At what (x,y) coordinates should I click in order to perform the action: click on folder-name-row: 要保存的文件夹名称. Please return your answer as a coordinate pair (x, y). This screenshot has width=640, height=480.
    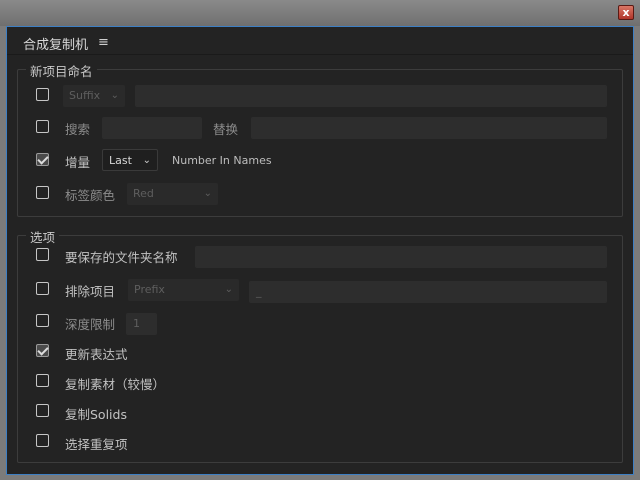
    Looking at the image, I should click on (320, 257).